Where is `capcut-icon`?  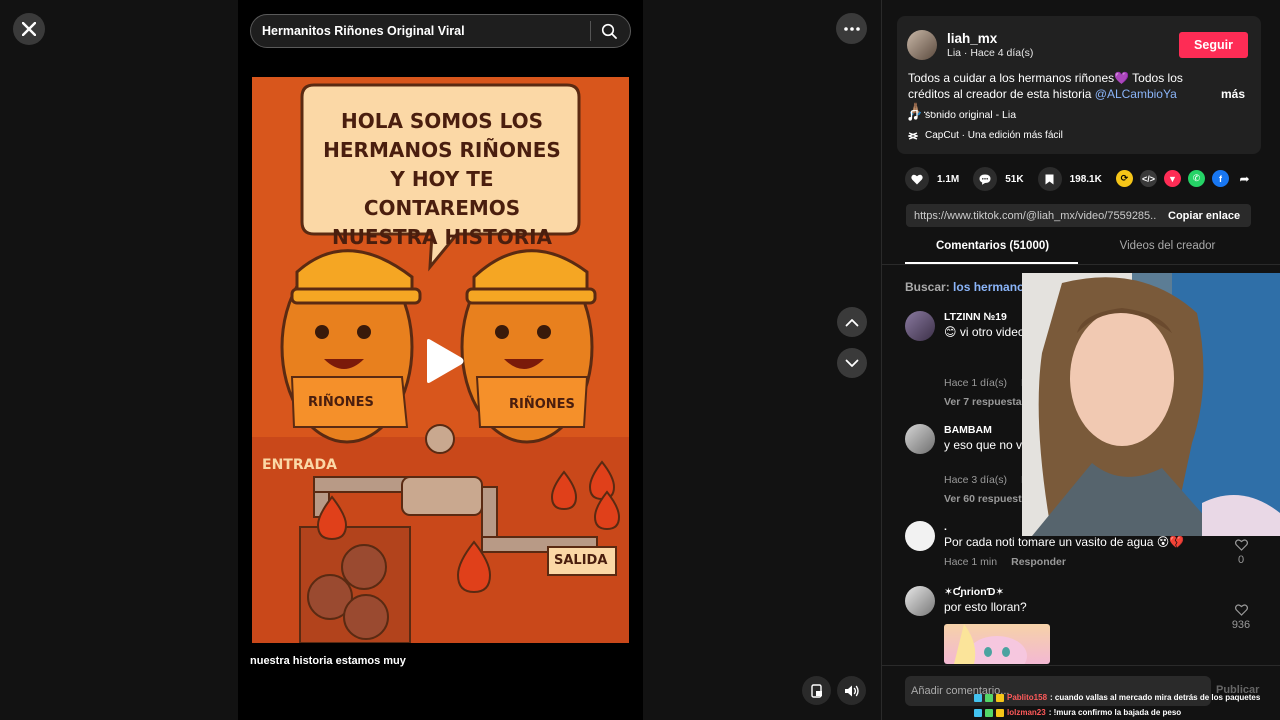
capcut-icon is located at coordinates (913, 135).